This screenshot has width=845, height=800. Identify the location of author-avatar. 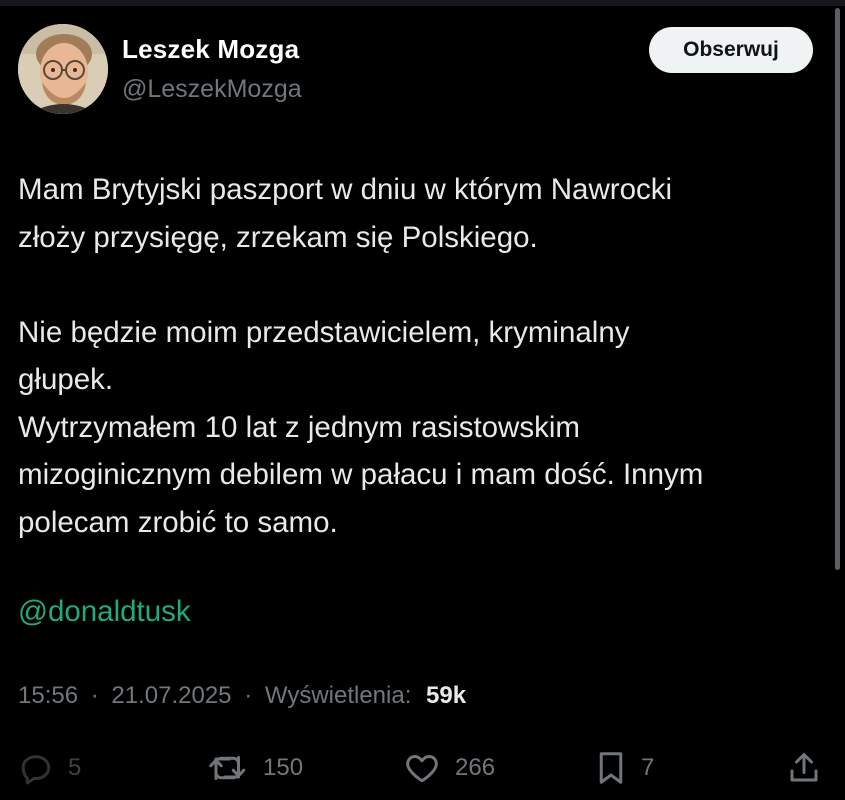
(63, 69).